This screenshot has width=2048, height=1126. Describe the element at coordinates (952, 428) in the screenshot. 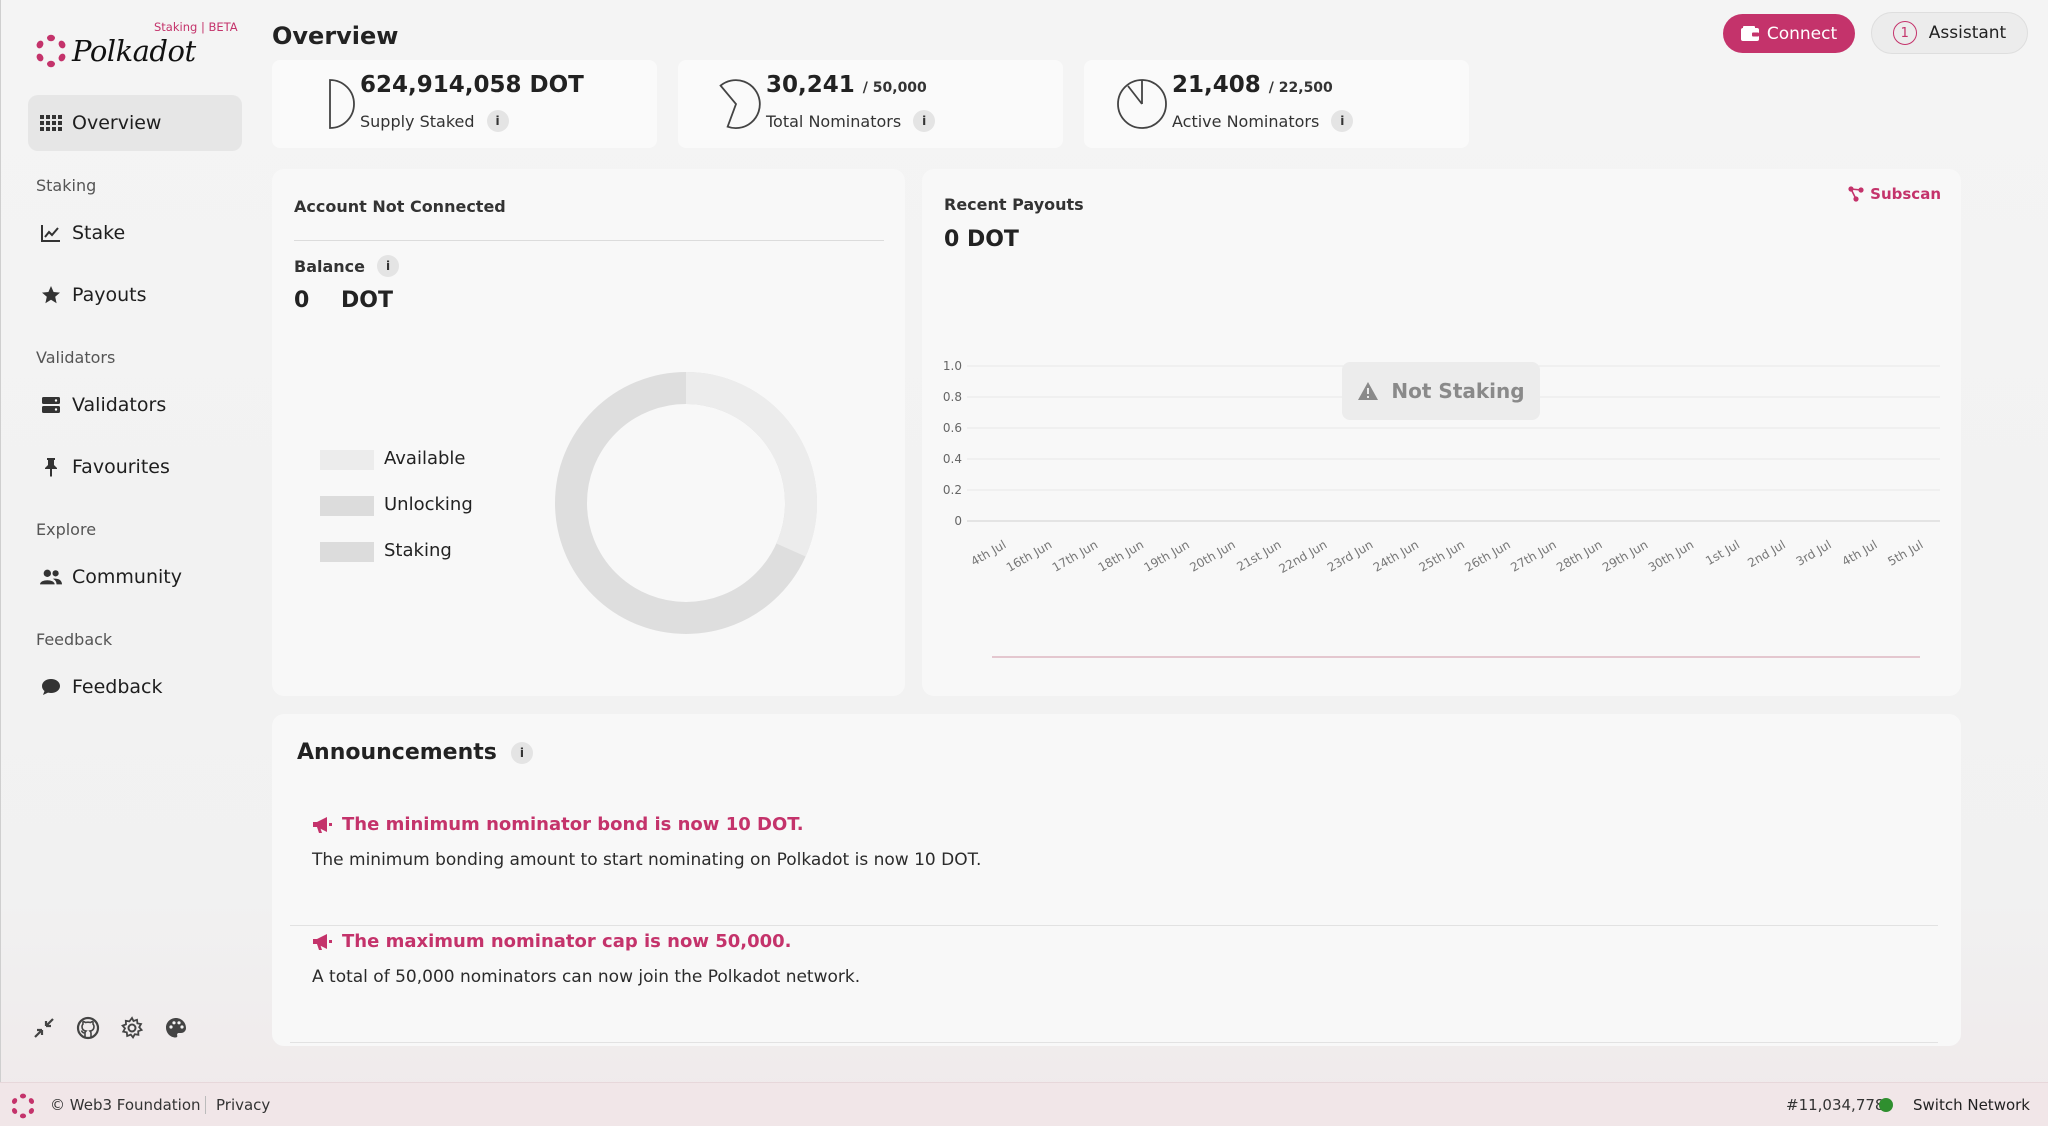

I see `y-tick-label: 0.6` at that location.